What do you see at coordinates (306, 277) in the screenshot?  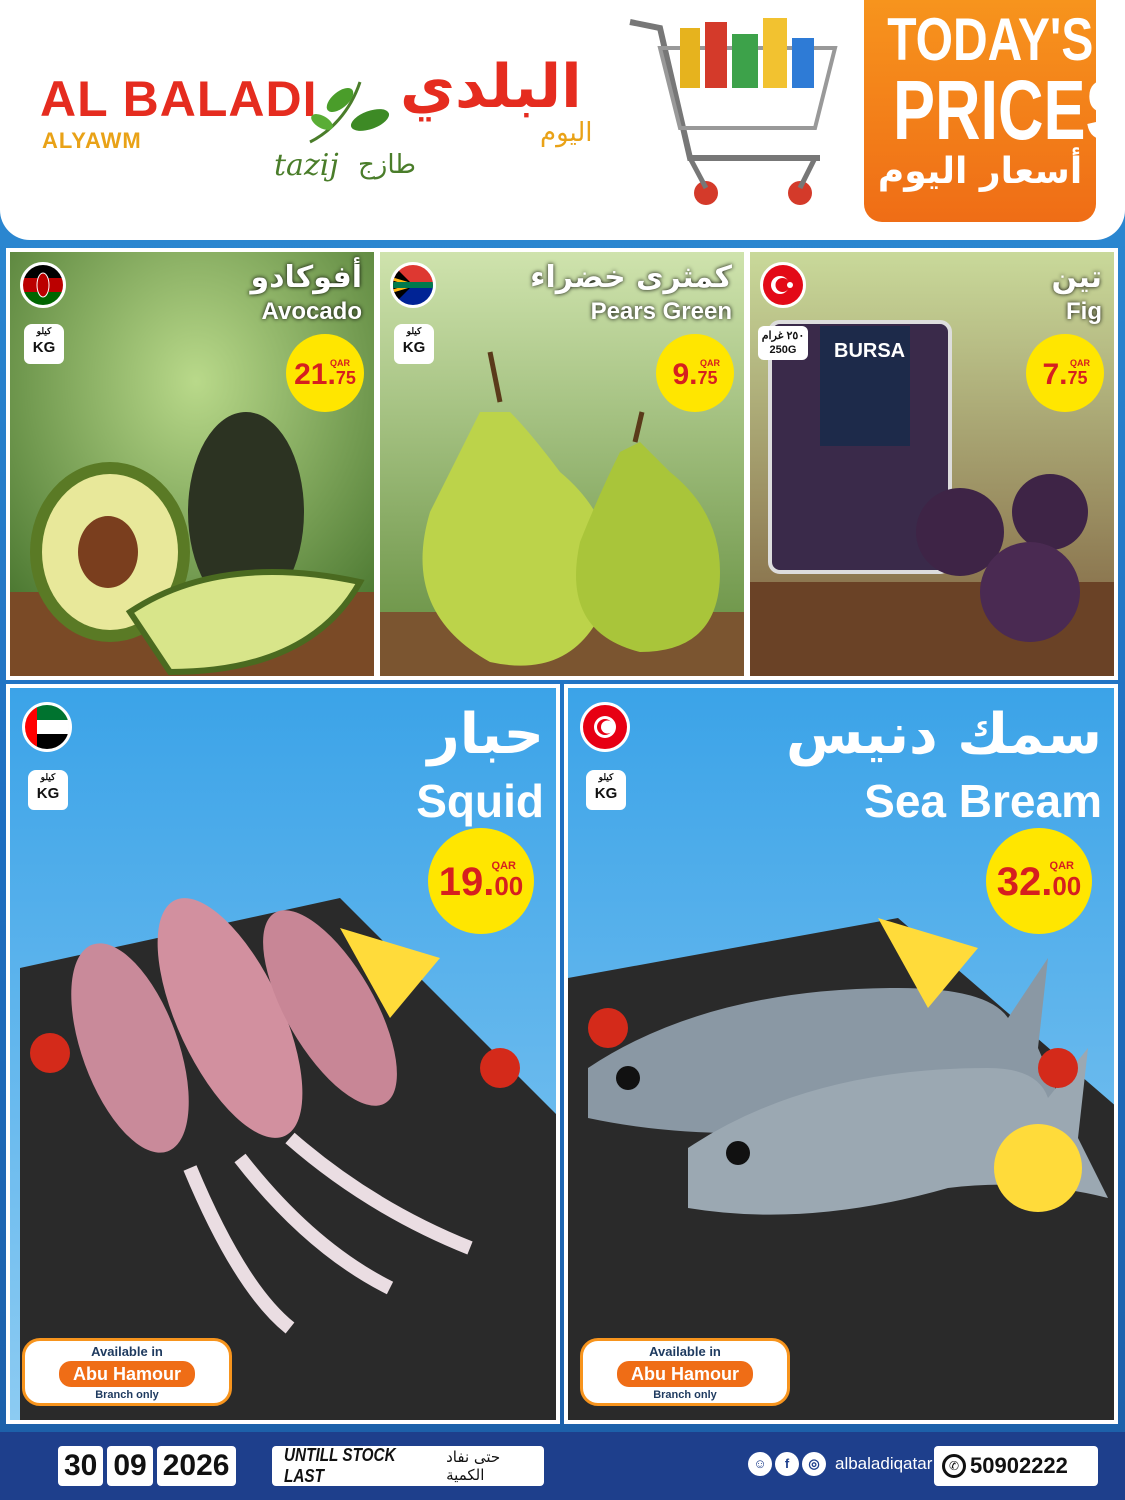 I see `product-name-ar: أفوكادو` at bounding box center [306, 277].